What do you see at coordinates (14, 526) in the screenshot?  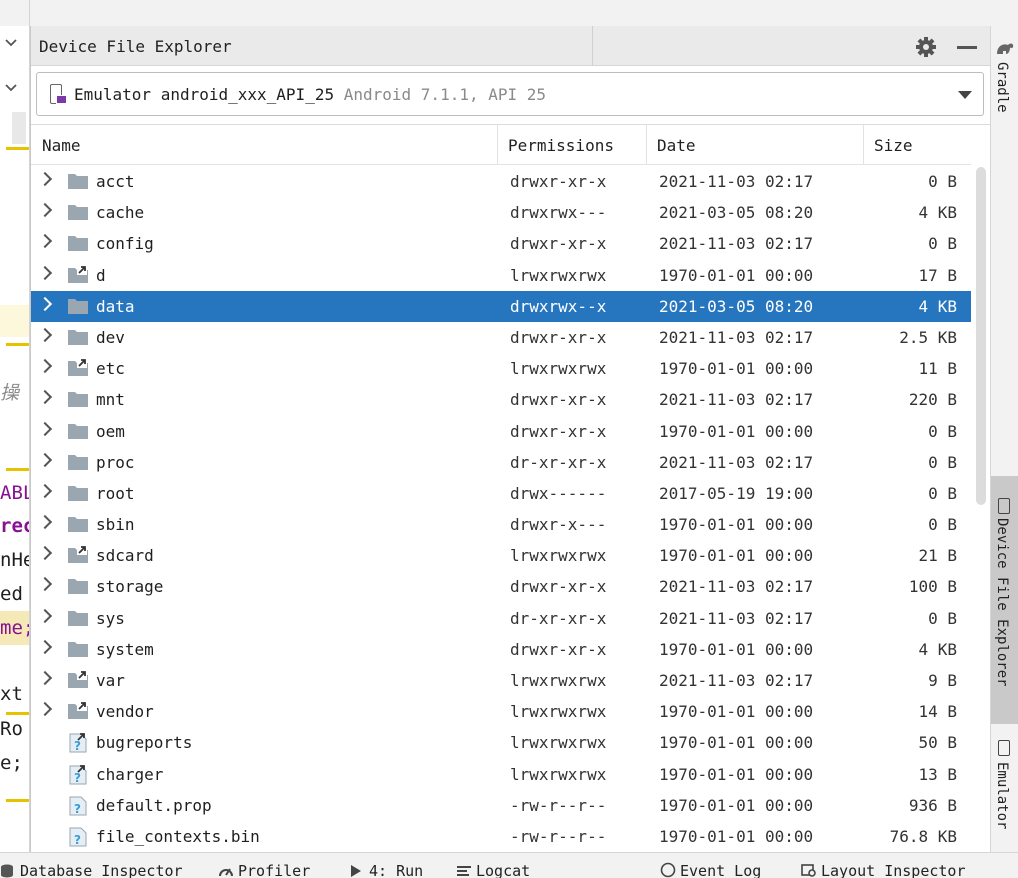 I see `code-fragment: rec` at bounding box center [14, 526].